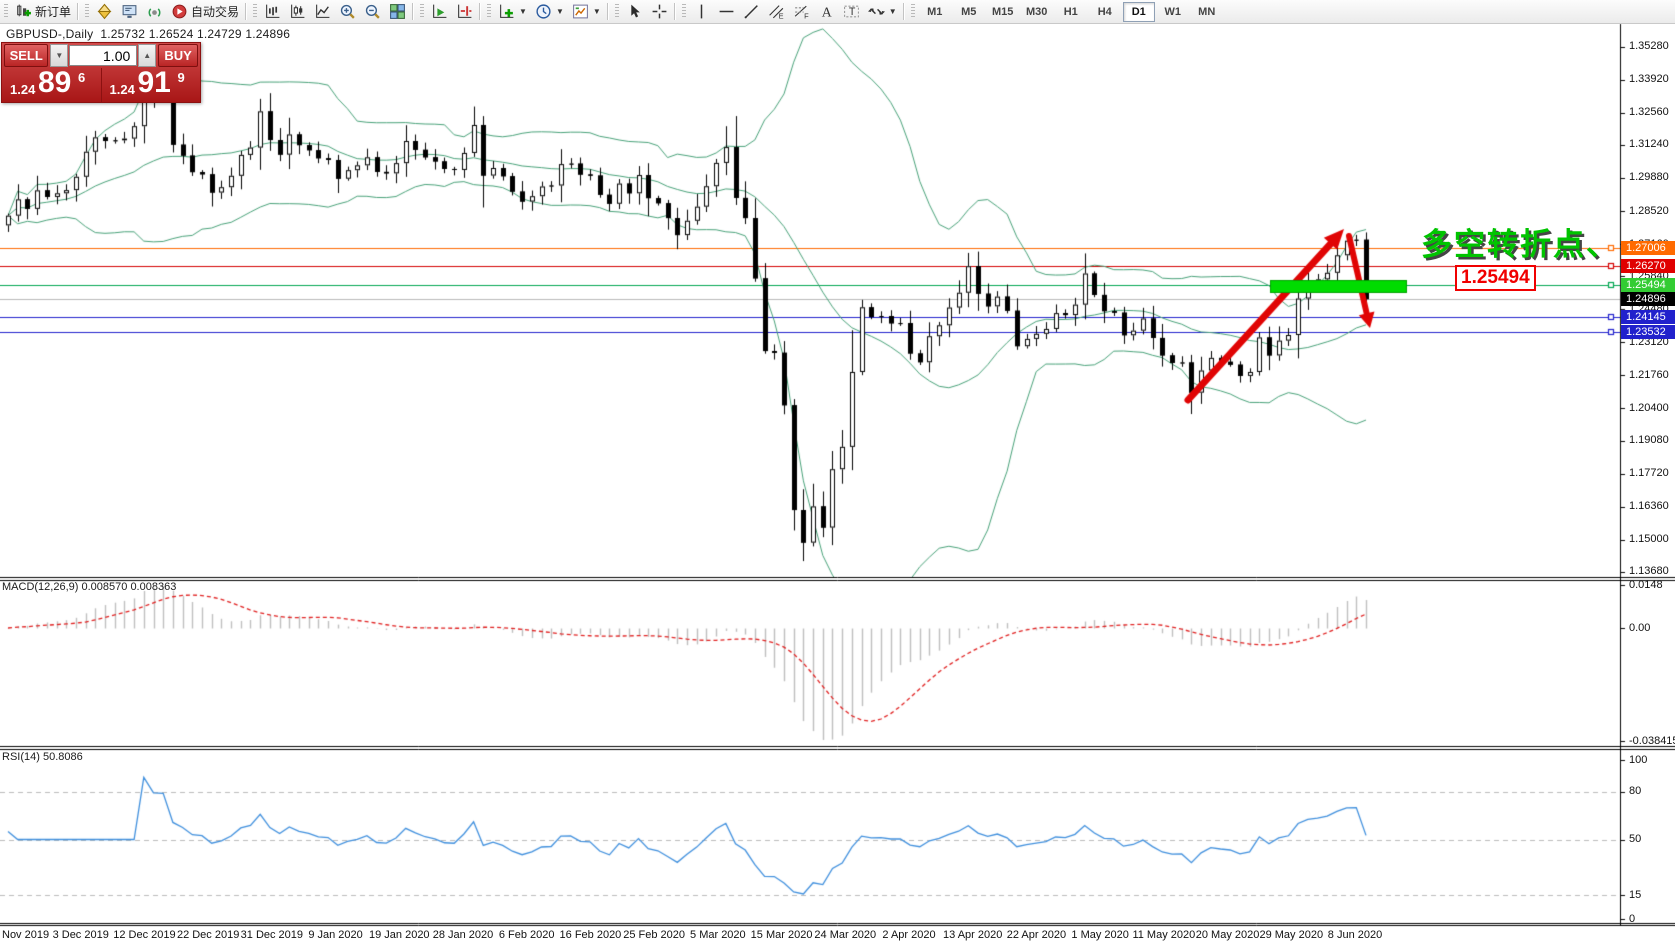 Image resolution: width=1675 pixels, height=944 pixels. Describe the element at coordinates (347, 12) in the screenshot. I see `zoom-in-button` at that location.